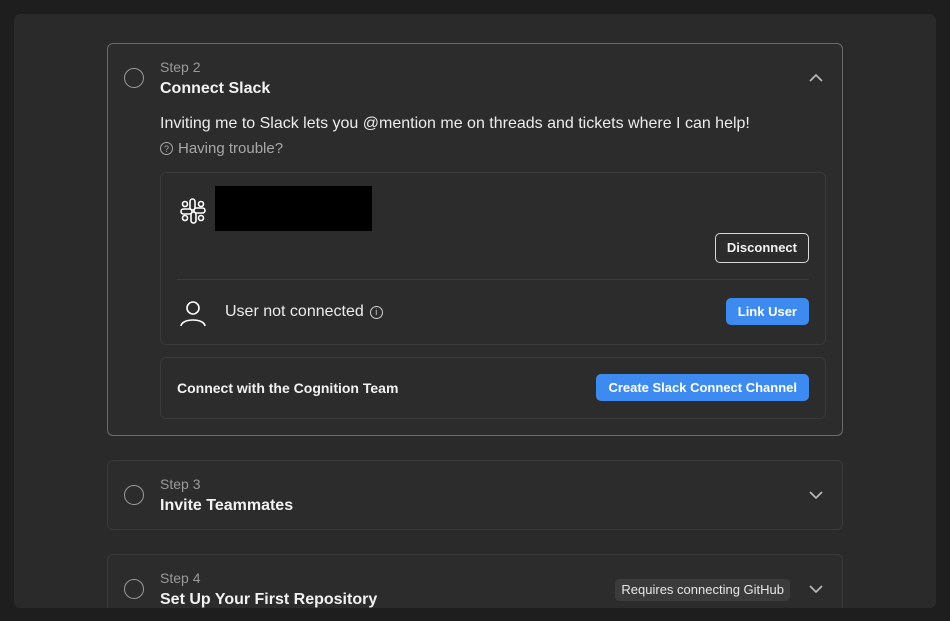 The image size is (950, 621). What do you see at coordinates (293, 208) in the screenshot?
I see `redacted-workspace-name` at bounding box center [293, 208].